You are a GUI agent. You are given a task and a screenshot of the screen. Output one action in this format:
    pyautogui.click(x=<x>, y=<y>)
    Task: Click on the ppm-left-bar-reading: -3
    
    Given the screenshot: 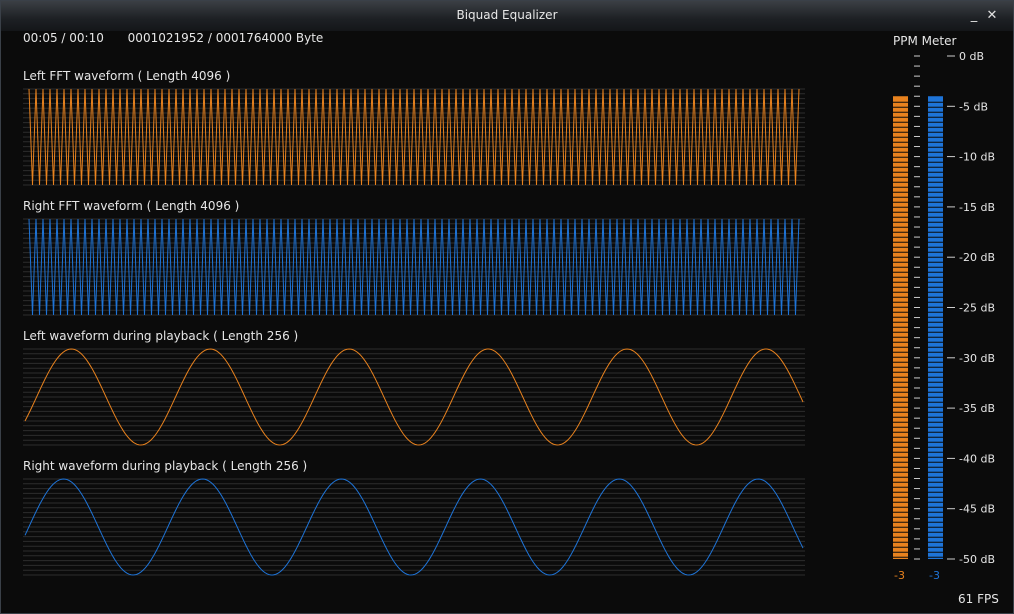 What is the action you would take?
    pyautogui.click(x=899, y=575)
    